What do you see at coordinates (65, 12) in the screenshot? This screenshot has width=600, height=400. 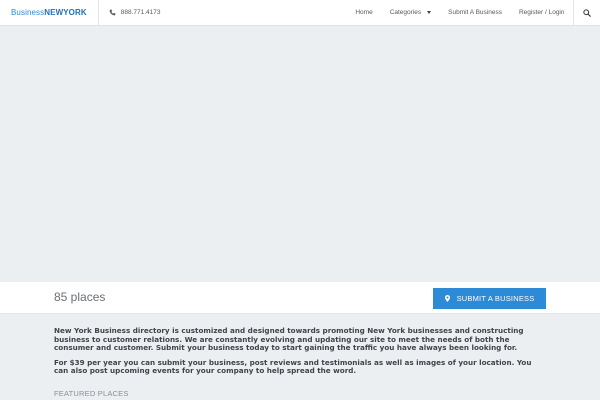 I see `logo-newyork-text: NEWYORK` at bounding box center [65, 12].